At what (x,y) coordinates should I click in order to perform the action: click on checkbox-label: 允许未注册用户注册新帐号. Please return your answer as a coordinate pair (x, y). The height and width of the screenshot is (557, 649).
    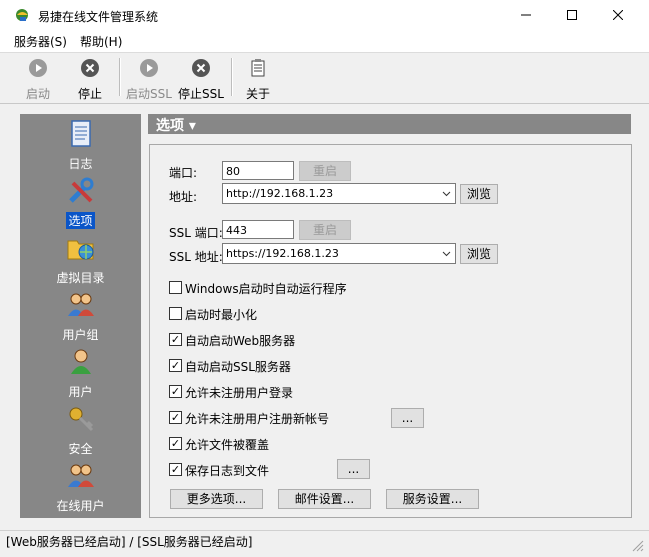
    Looking at the image, I should click on (257, 418).